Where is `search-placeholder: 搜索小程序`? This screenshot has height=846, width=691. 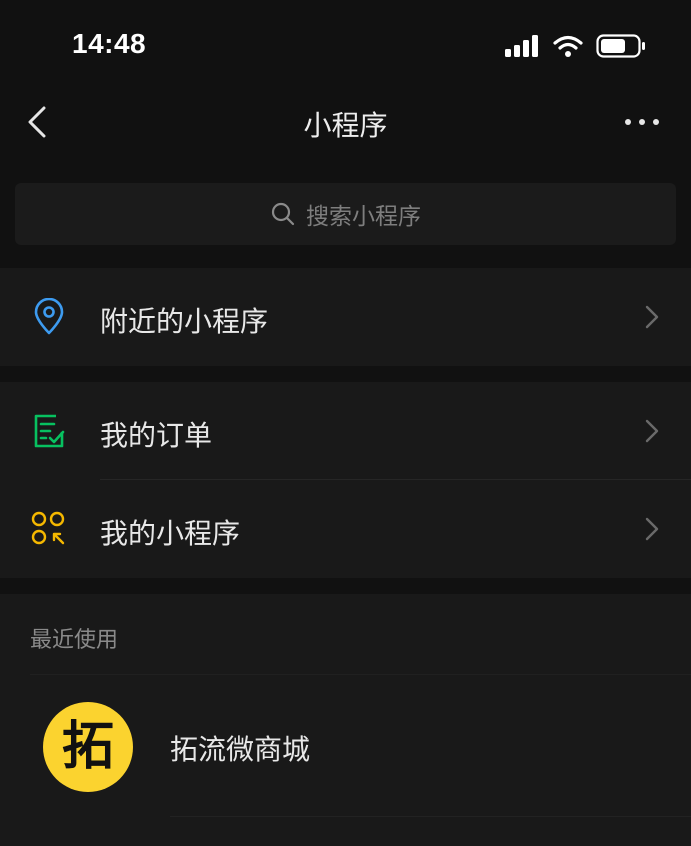
search-placeholder: 搜索小程序 is located at coordinates (363, 217).